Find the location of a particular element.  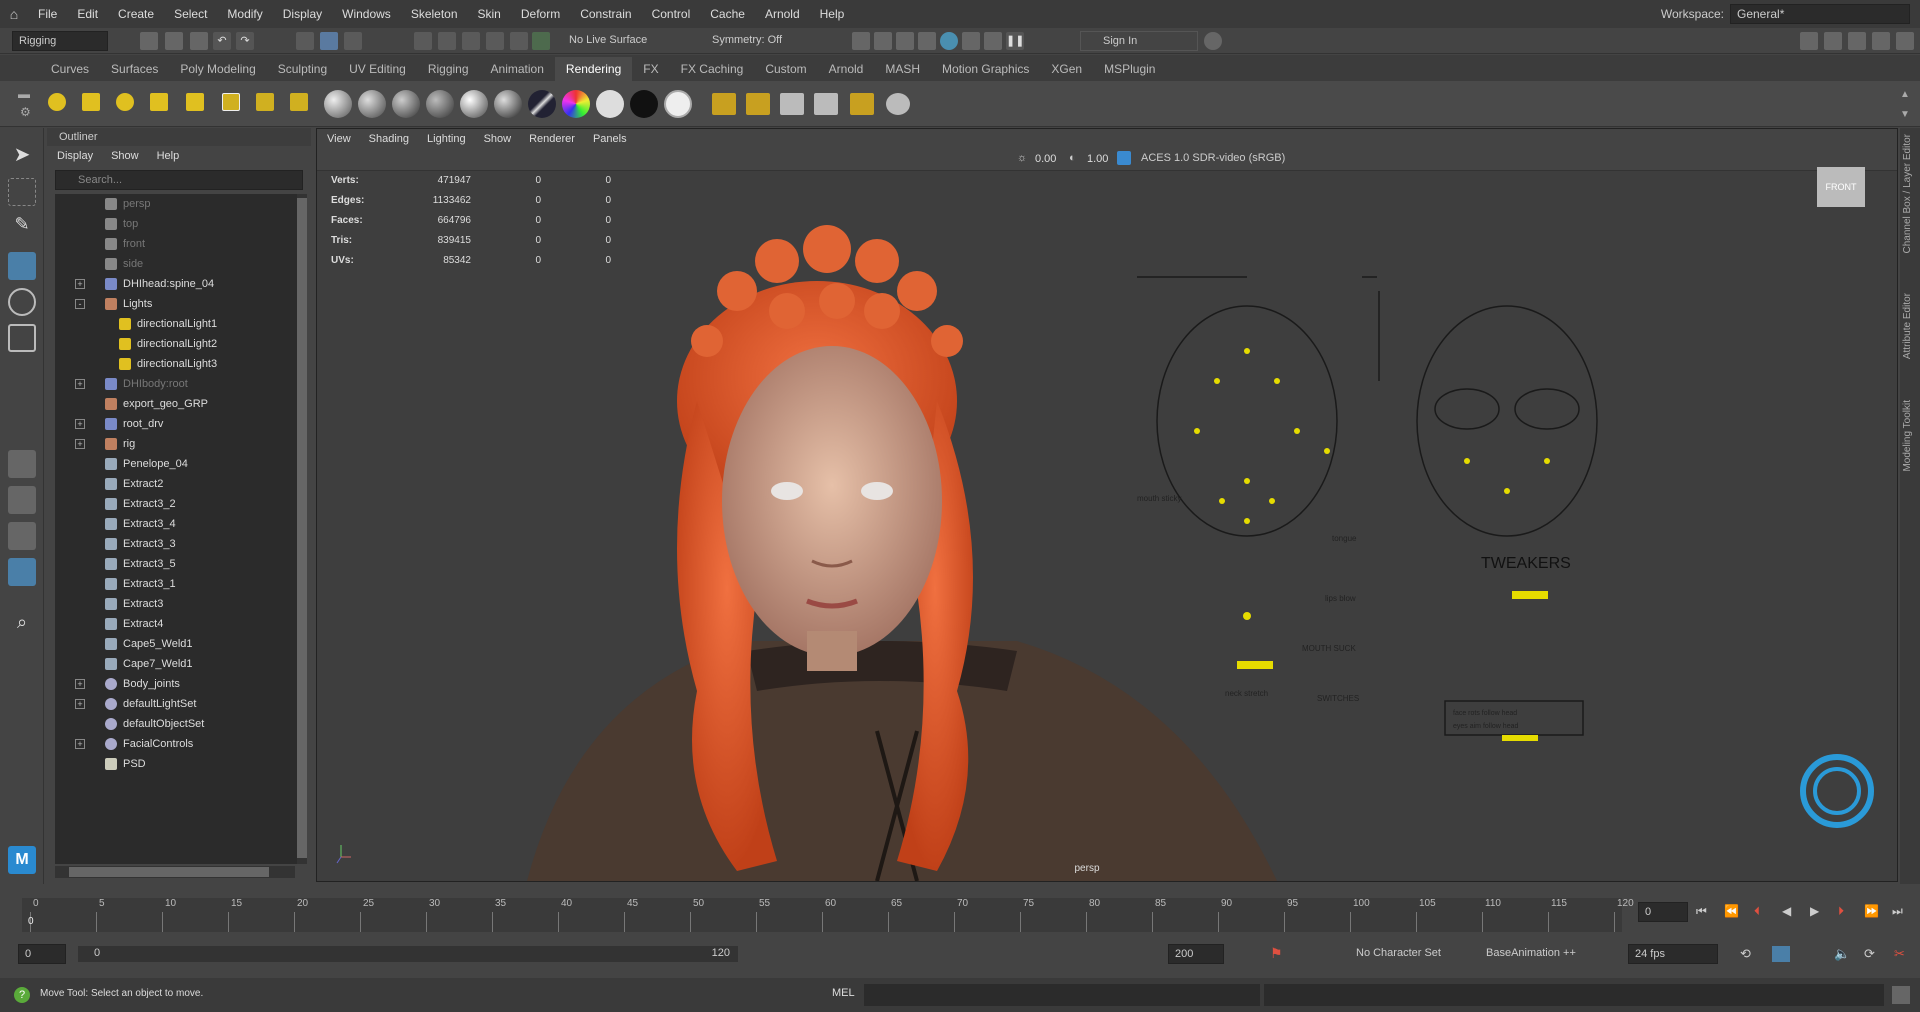

outliner-vscrollbar is located at coordinates (302, 529).